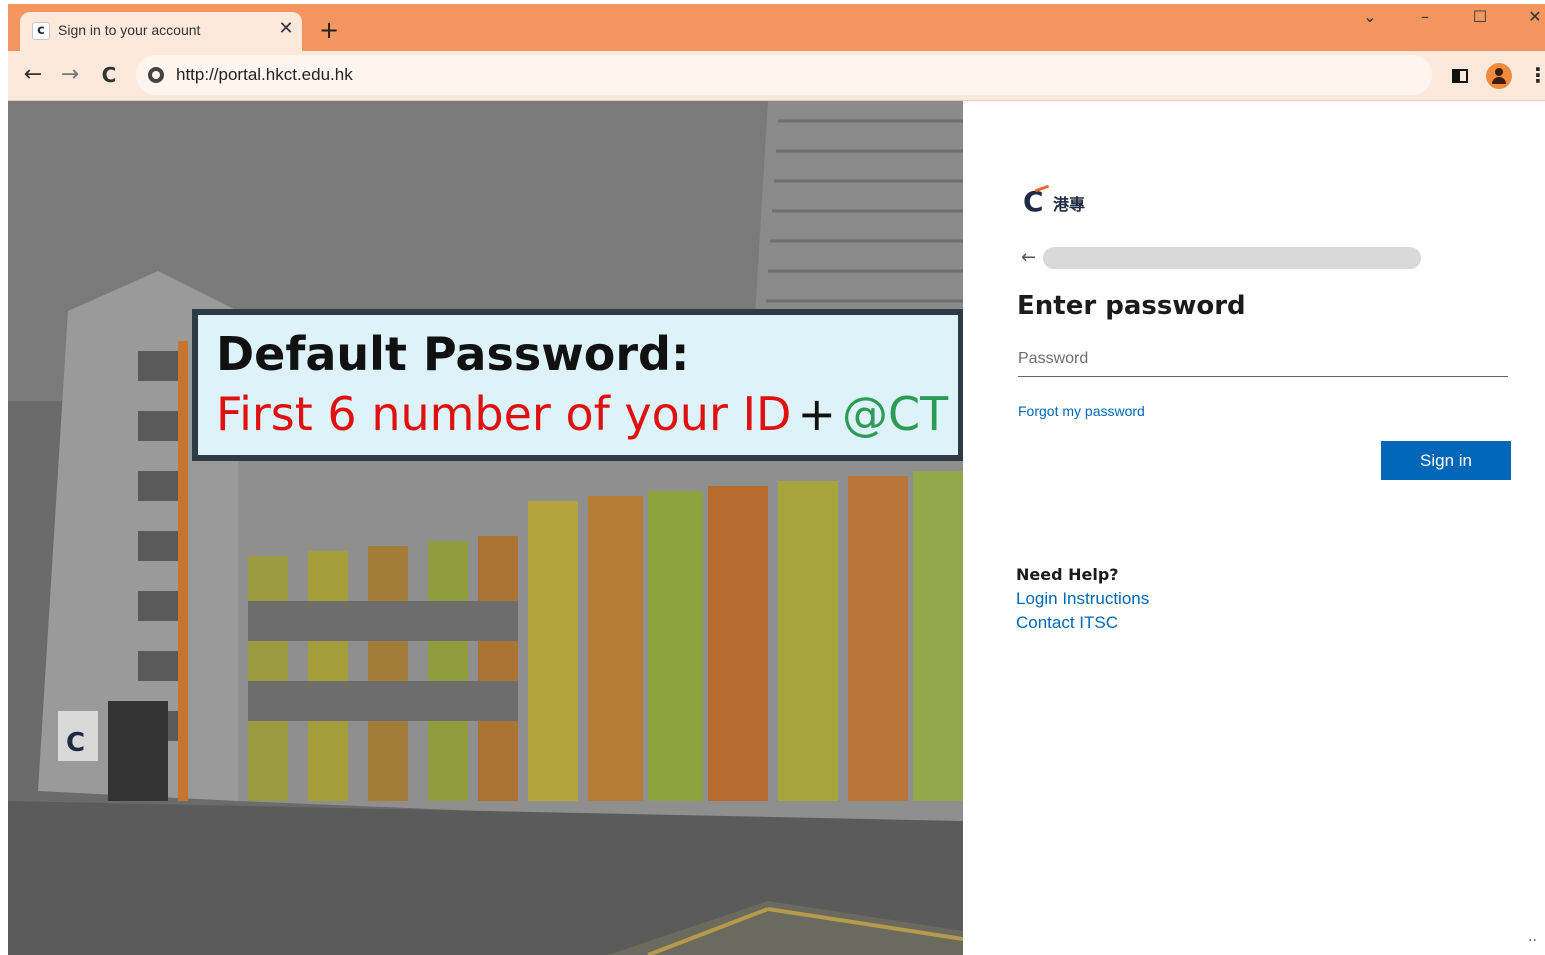  What do you see at coordinates (1370, 19) in the screenshot?
I see `tab-search-icon: ⌄` at bounding box center [1370, 19].